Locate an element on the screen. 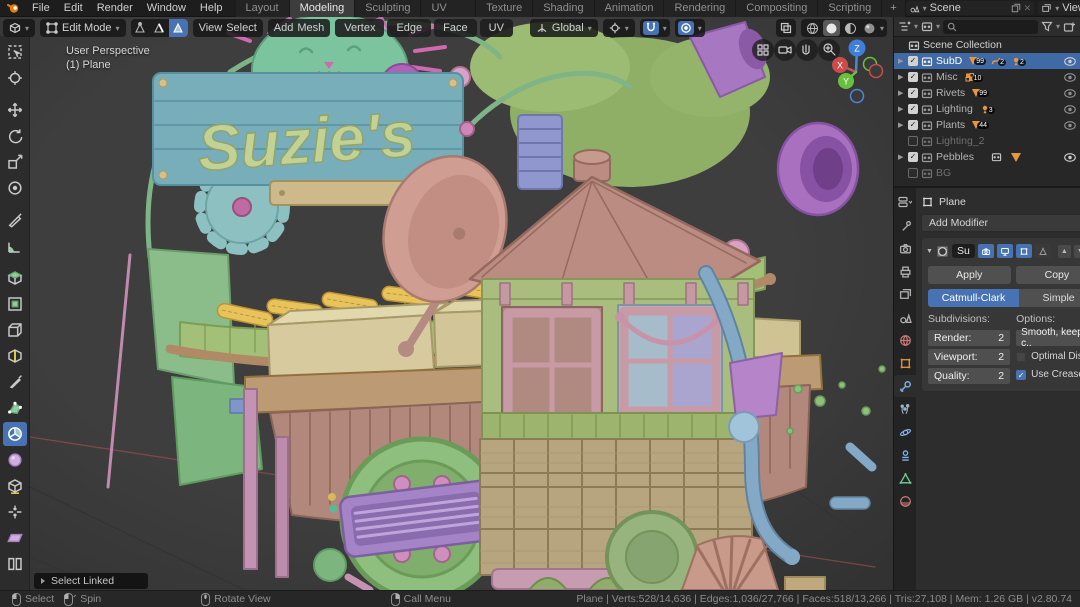  edge-select-icon is located at coordinates (159, 28).